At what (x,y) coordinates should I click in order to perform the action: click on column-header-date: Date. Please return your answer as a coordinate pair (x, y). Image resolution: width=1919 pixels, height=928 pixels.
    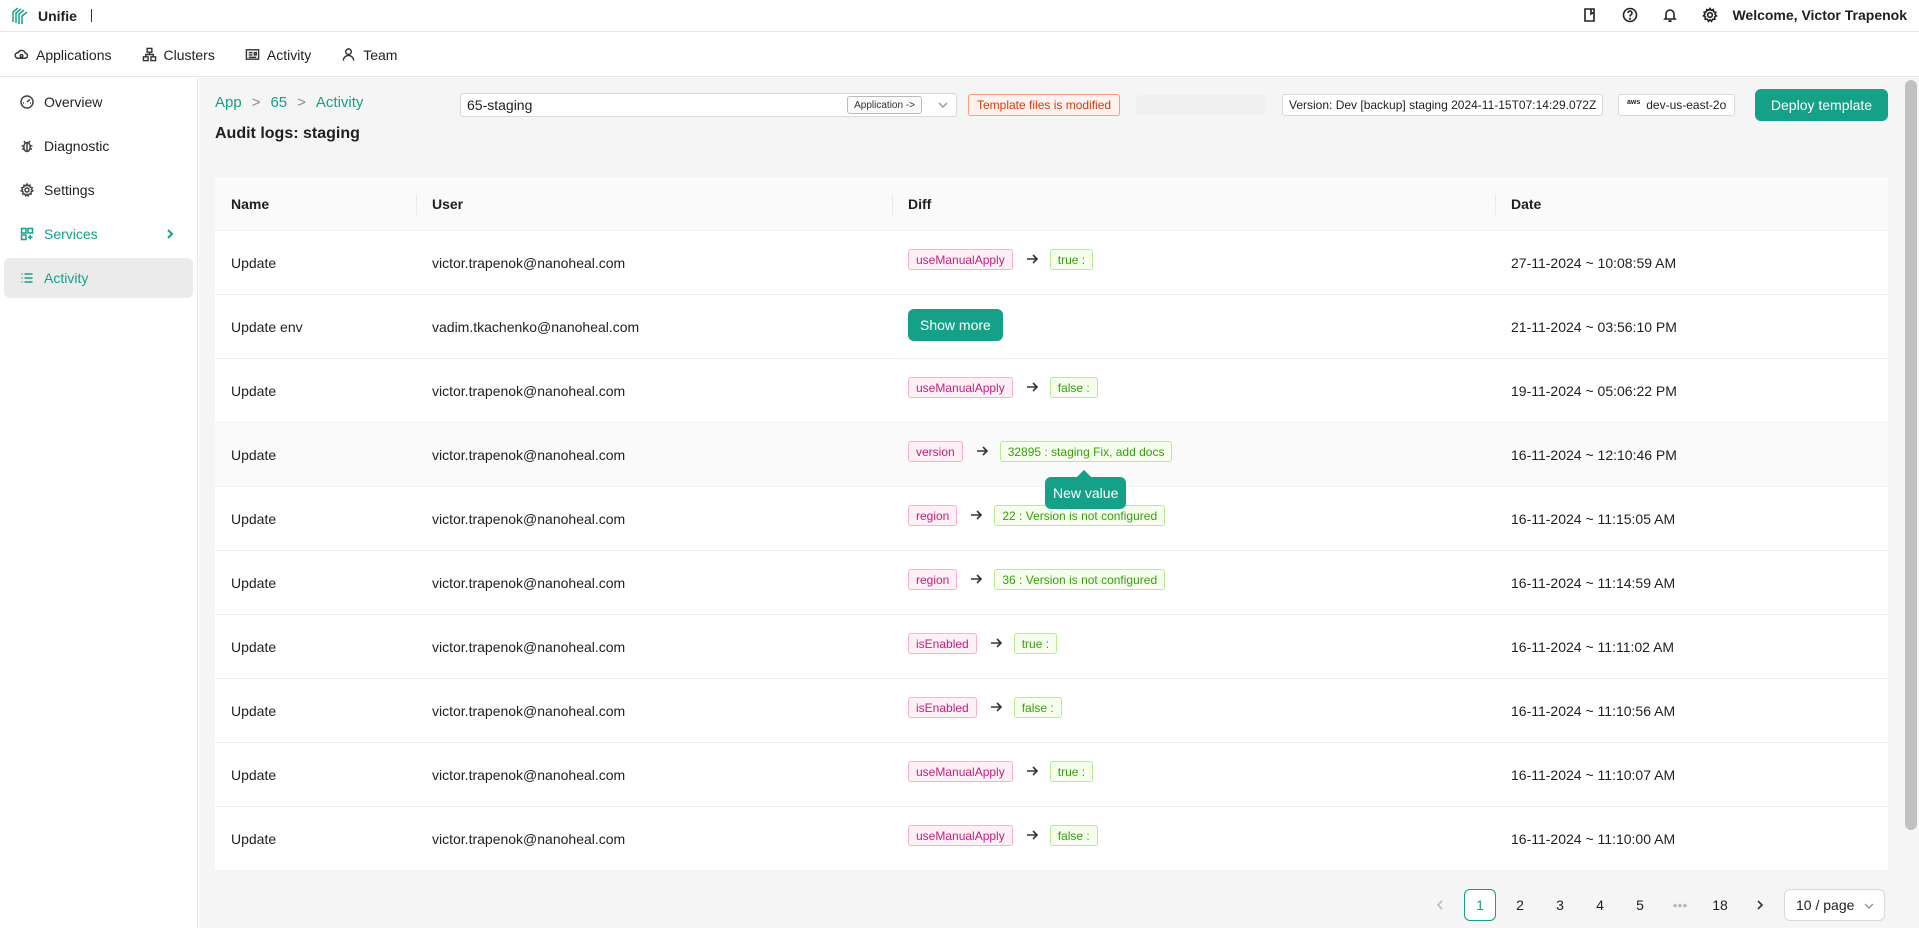
    Looking at the image, I should click on (1691, 203).